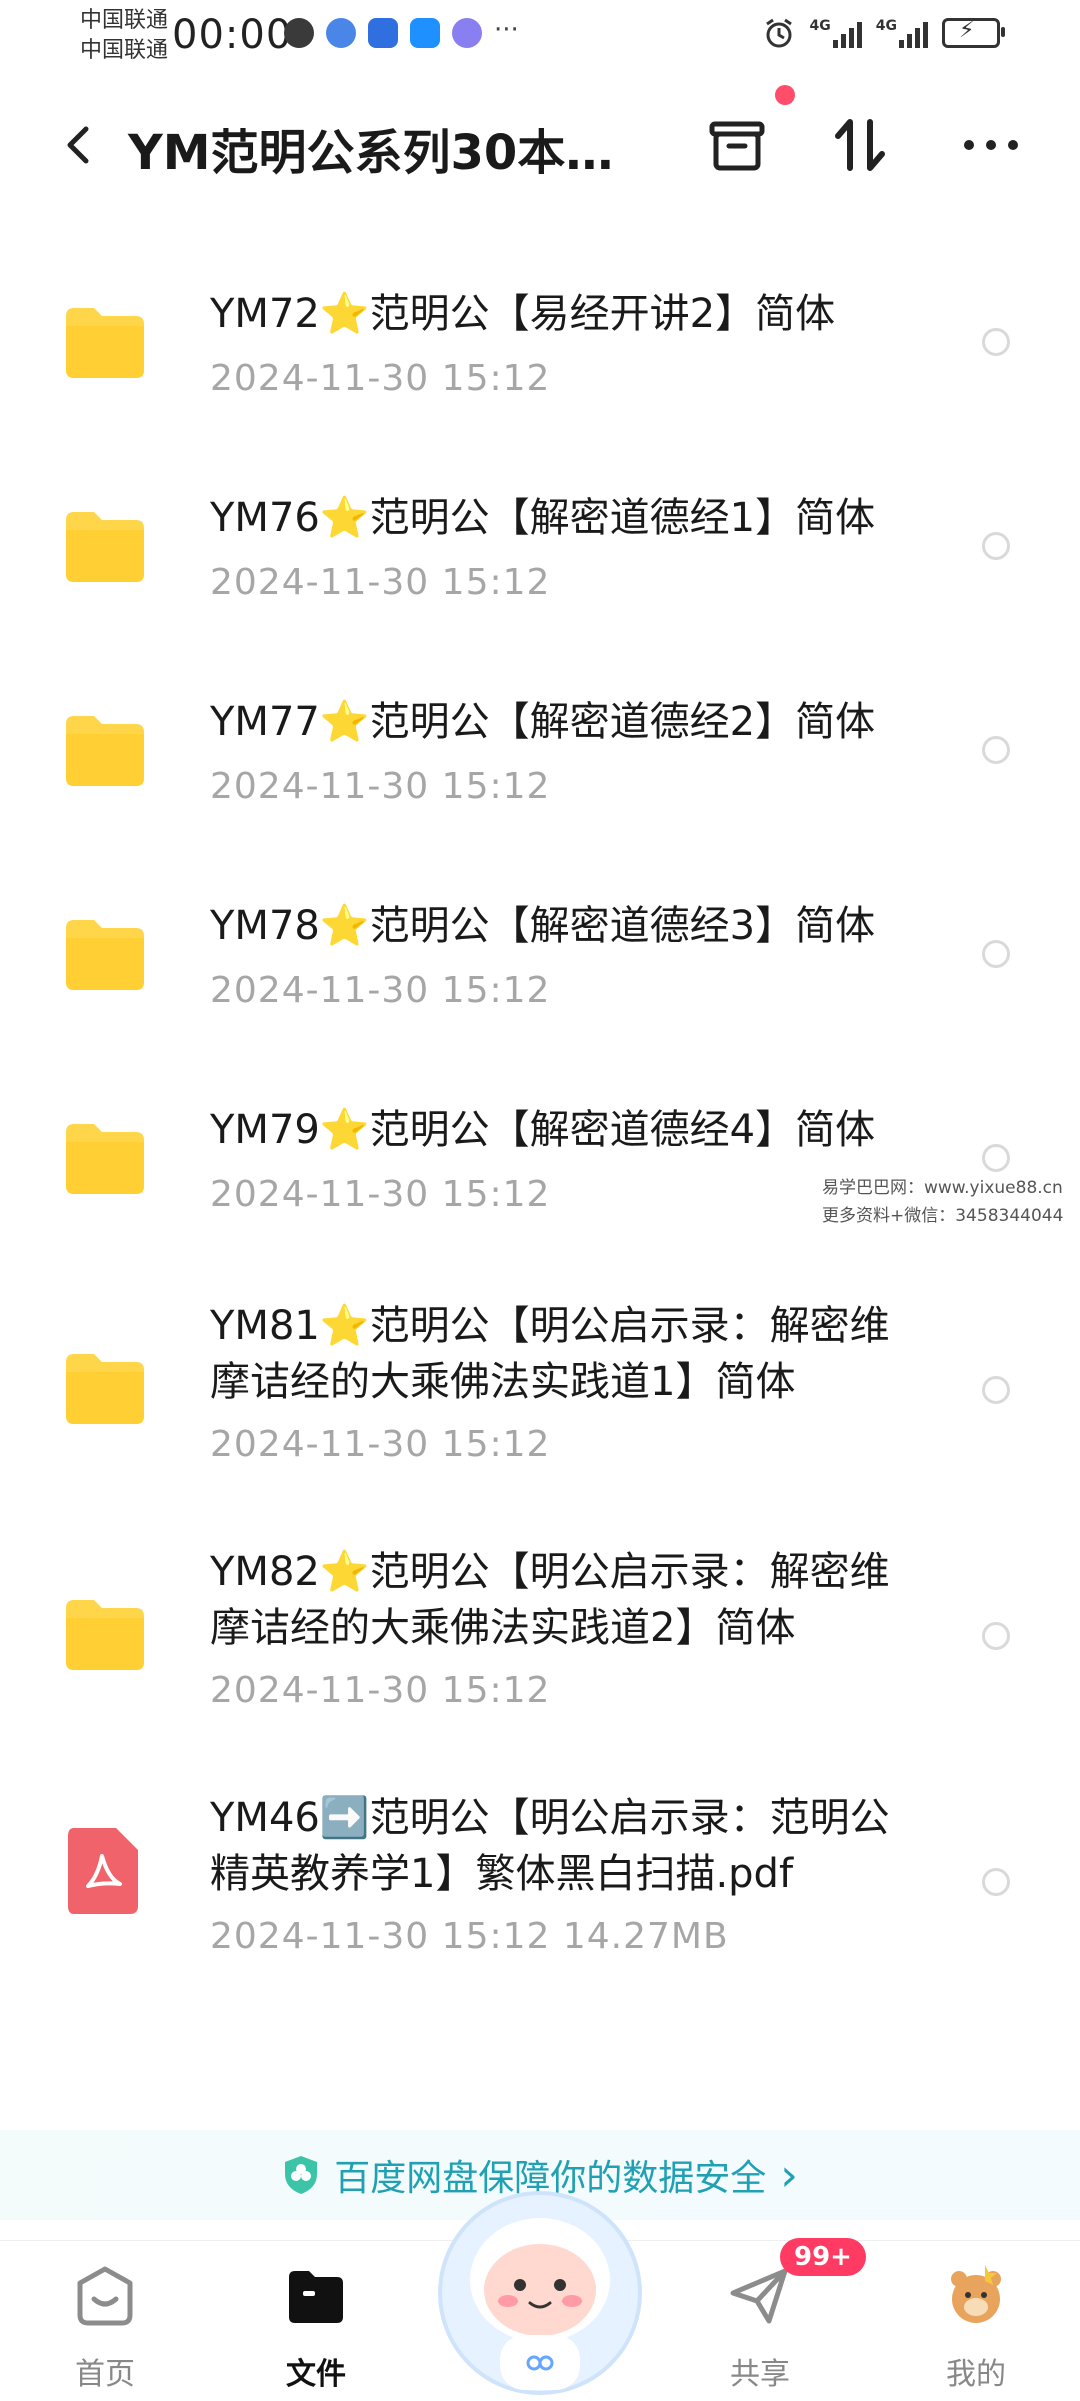 Image resolution: width=1080 pixels, height=2401 pixels. I want to click on list-item: YM72⭐范明公【易经开讲2】简体 2024-11-30 15:12, so click(540, 362).